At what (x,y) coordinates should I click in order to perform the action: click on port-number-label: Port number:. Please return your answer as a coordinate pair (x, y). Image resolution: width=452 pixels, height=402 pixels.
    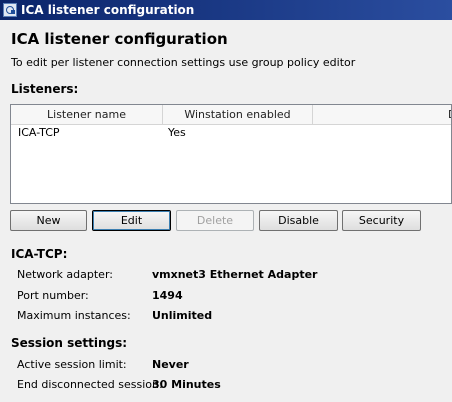
    Looking at the image, I should click on (53, 295).